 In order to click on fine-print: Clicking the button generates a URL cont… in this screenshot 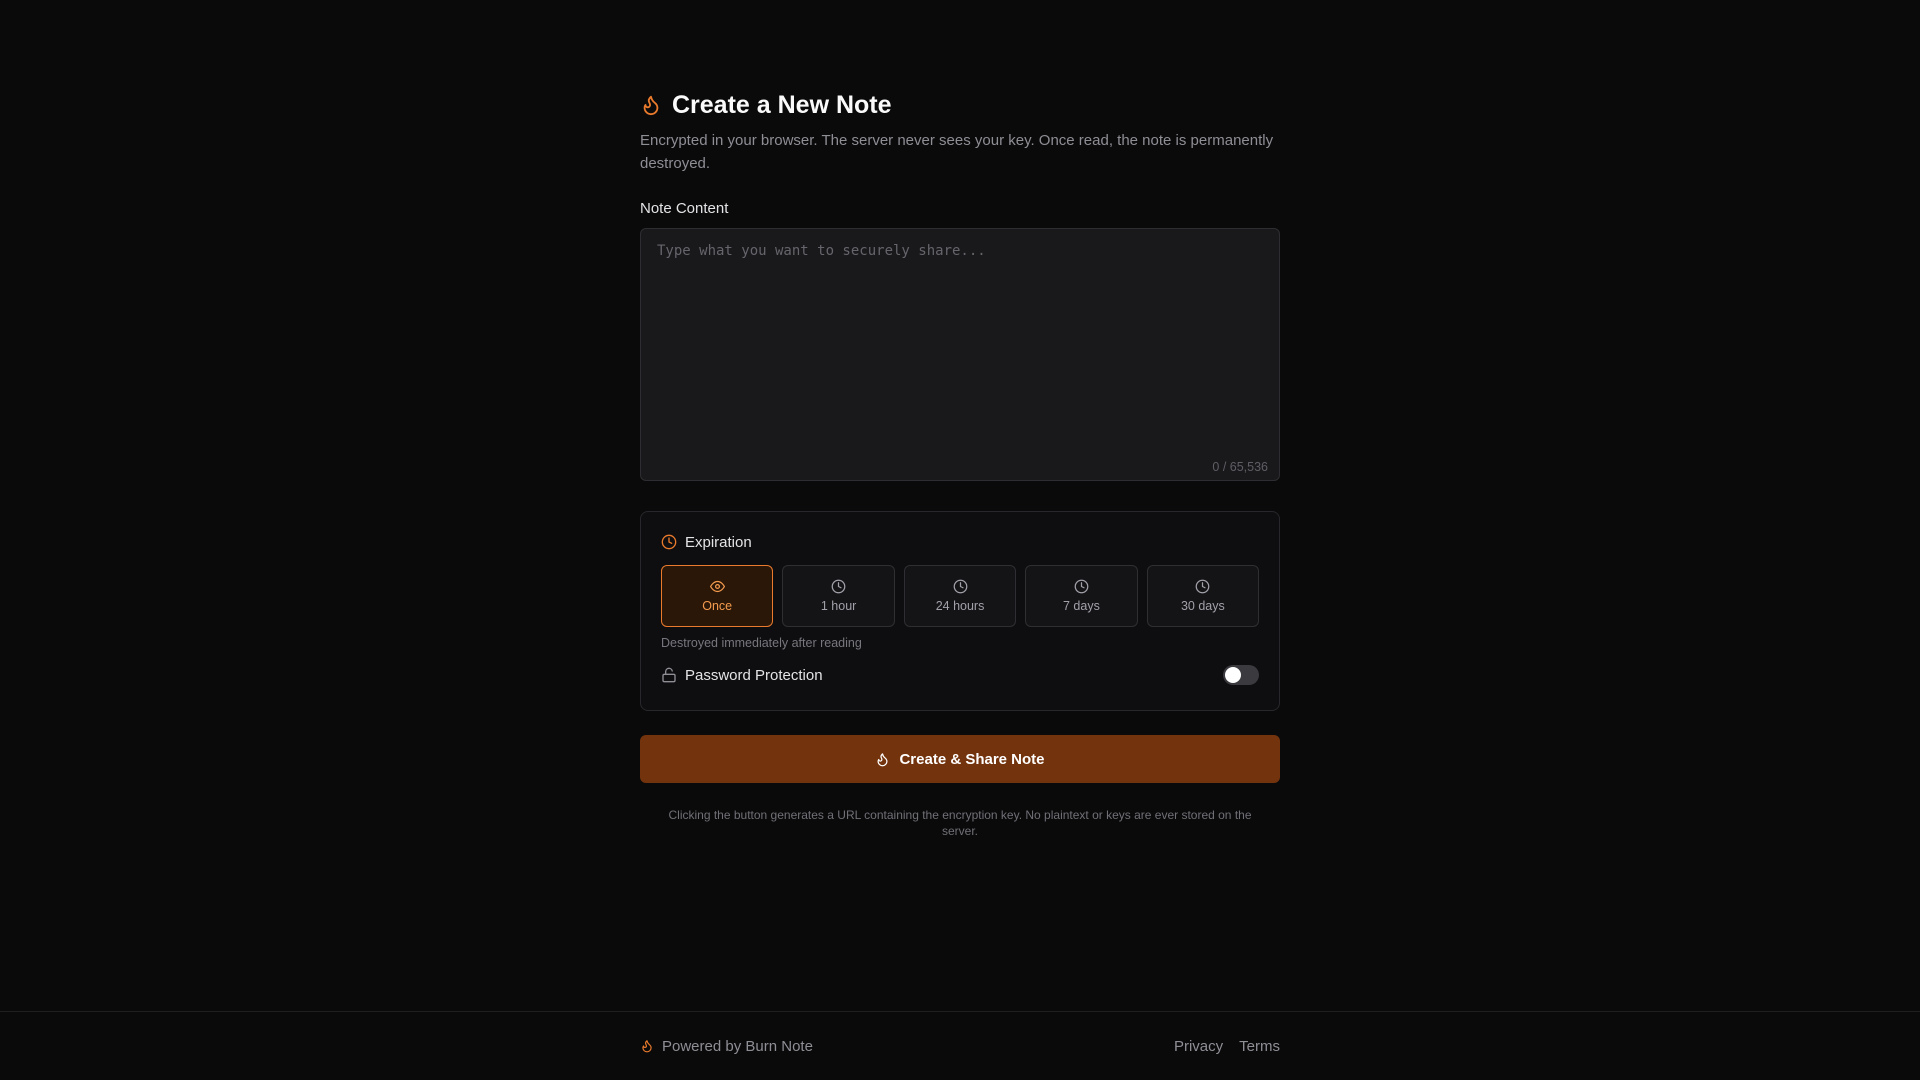, I will do `click(960, 823)`.